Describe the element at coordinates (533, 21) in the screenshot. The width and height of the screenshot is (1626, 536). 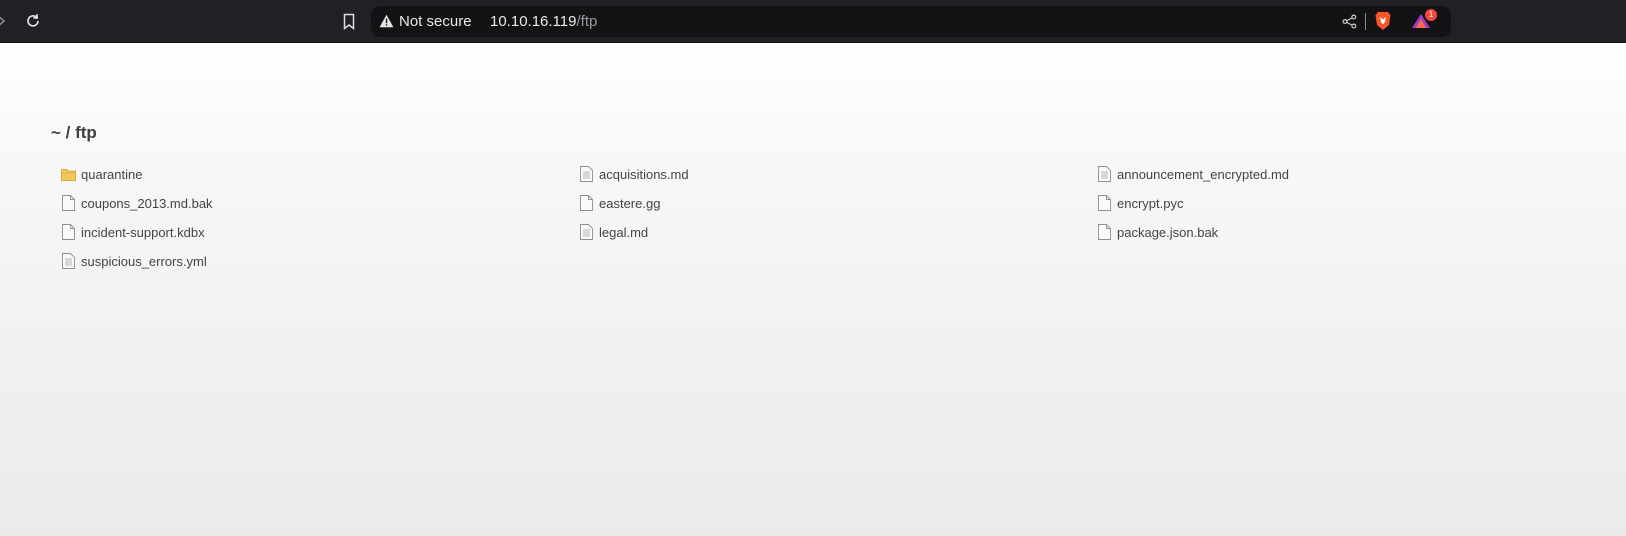
I see `url-host: 10.10.16.119` at that location.